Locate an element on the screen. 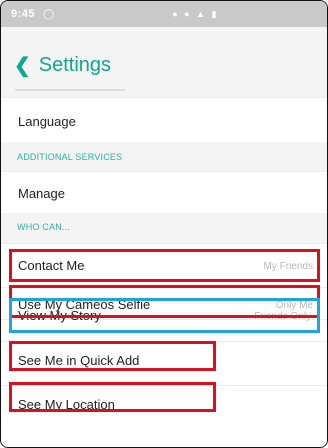  snapchat-ghost-icon: ◯ is located at coordinates (49, 14).